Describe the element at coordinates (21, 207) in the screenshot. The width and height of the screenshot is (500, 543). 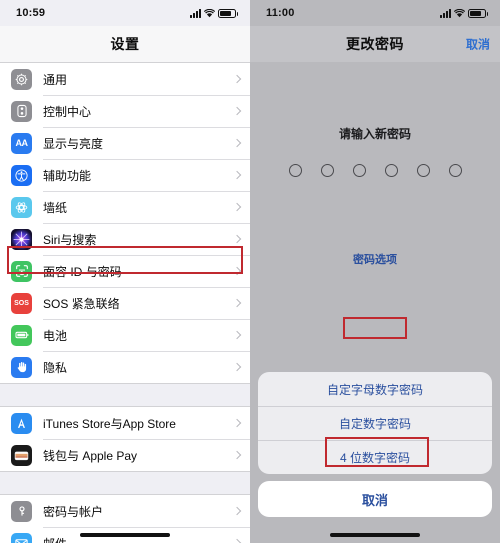
I see `wallpaper-icon` at that location.